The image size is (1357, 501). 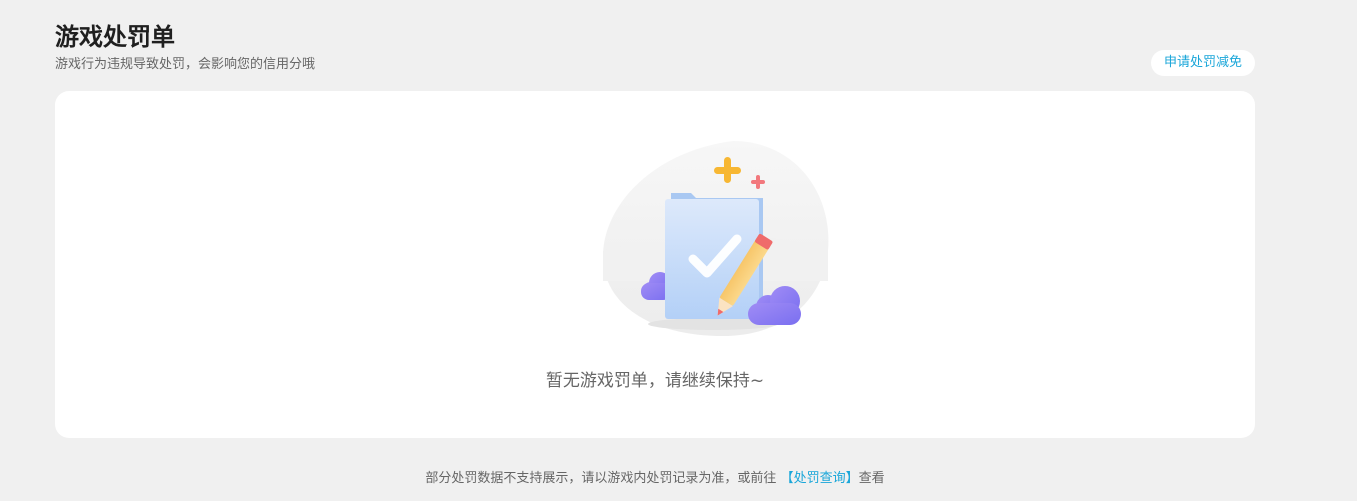 What do you see at coordinates (655, 50) in the screenshot?
I see `page-header: 游戏处罚单 游戏行为违规导致处罚，会影响您的信用分哦 申请处罚减免` at bounding box center [655, 50].